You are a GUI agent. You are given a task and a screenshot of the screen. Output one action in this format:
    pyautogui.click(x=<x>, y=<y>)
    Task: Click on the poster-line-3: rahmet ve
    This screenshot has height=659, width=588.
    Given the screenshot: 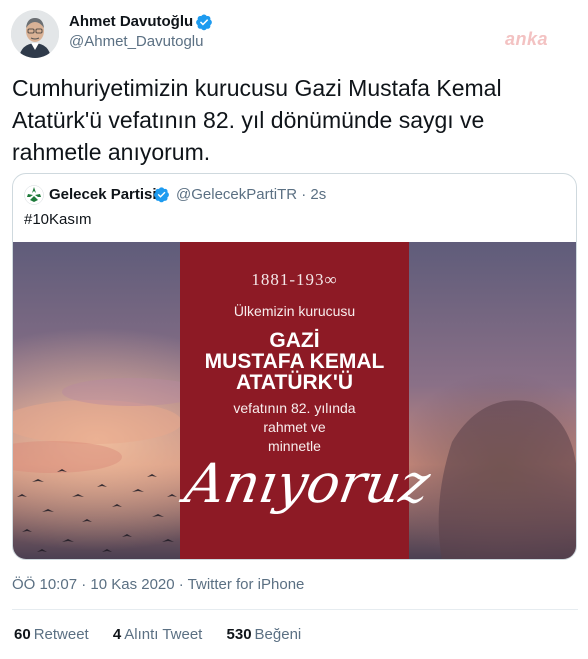 What is the action you would take?
    pyautogui.click(x=294, y=427)
    